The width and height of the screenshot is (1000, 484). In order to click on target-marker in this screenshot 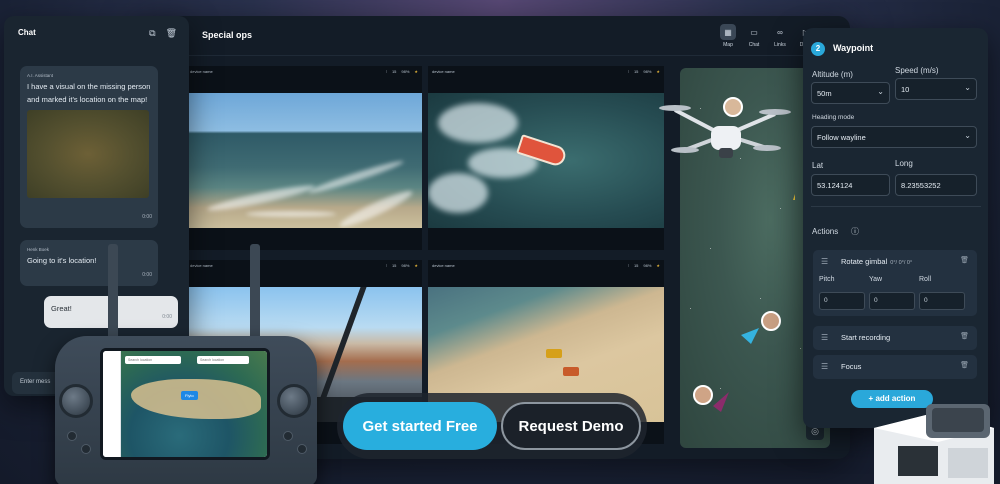, I will do `click(721, 402)`.